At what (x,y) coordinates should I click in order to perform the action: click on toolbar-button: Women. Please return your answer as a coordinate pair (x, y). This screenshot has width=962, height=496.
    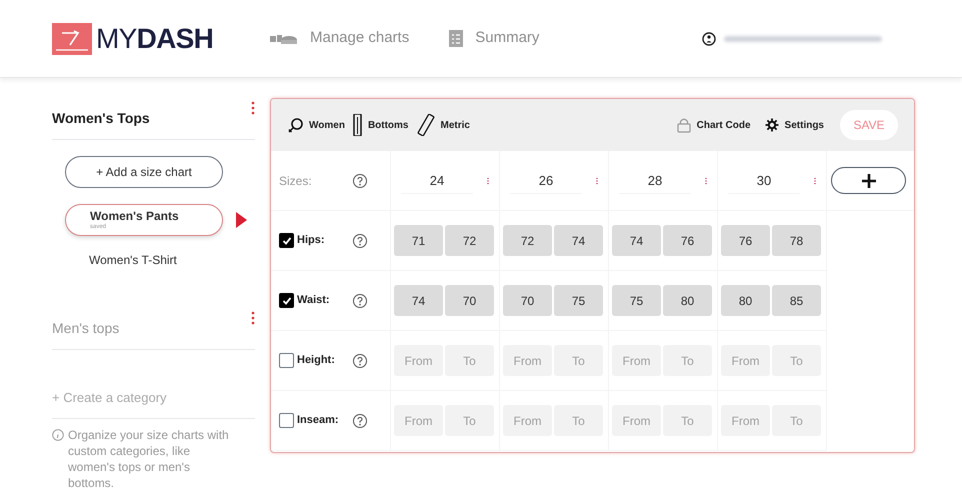
    Looking at the image, I should click on (316, 125).